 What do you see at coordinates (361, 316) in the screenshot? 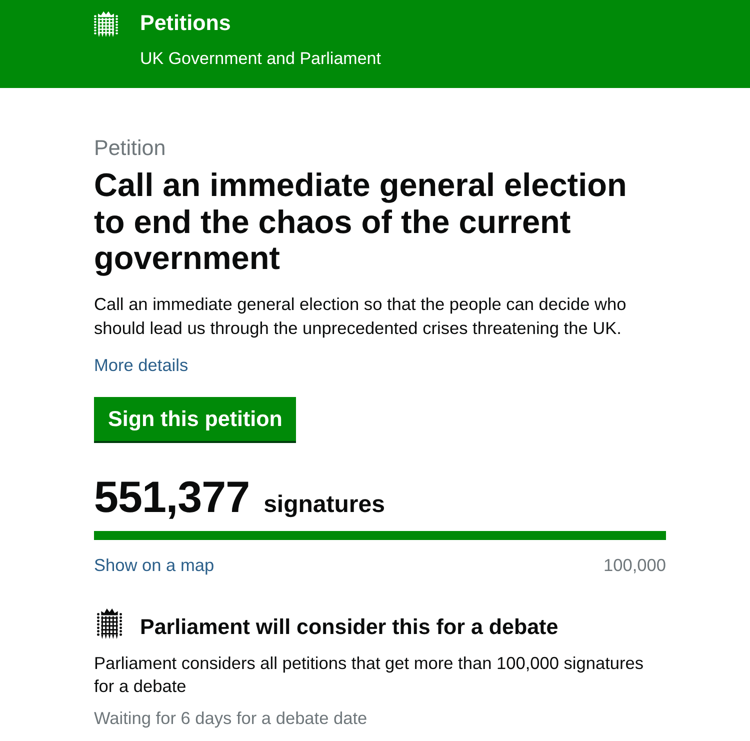
I see `petition-description: Call an immediate general election so that the people can decide who should lead us through the unprecedented crises threatening the UK.` at bounding box center [361, 316].